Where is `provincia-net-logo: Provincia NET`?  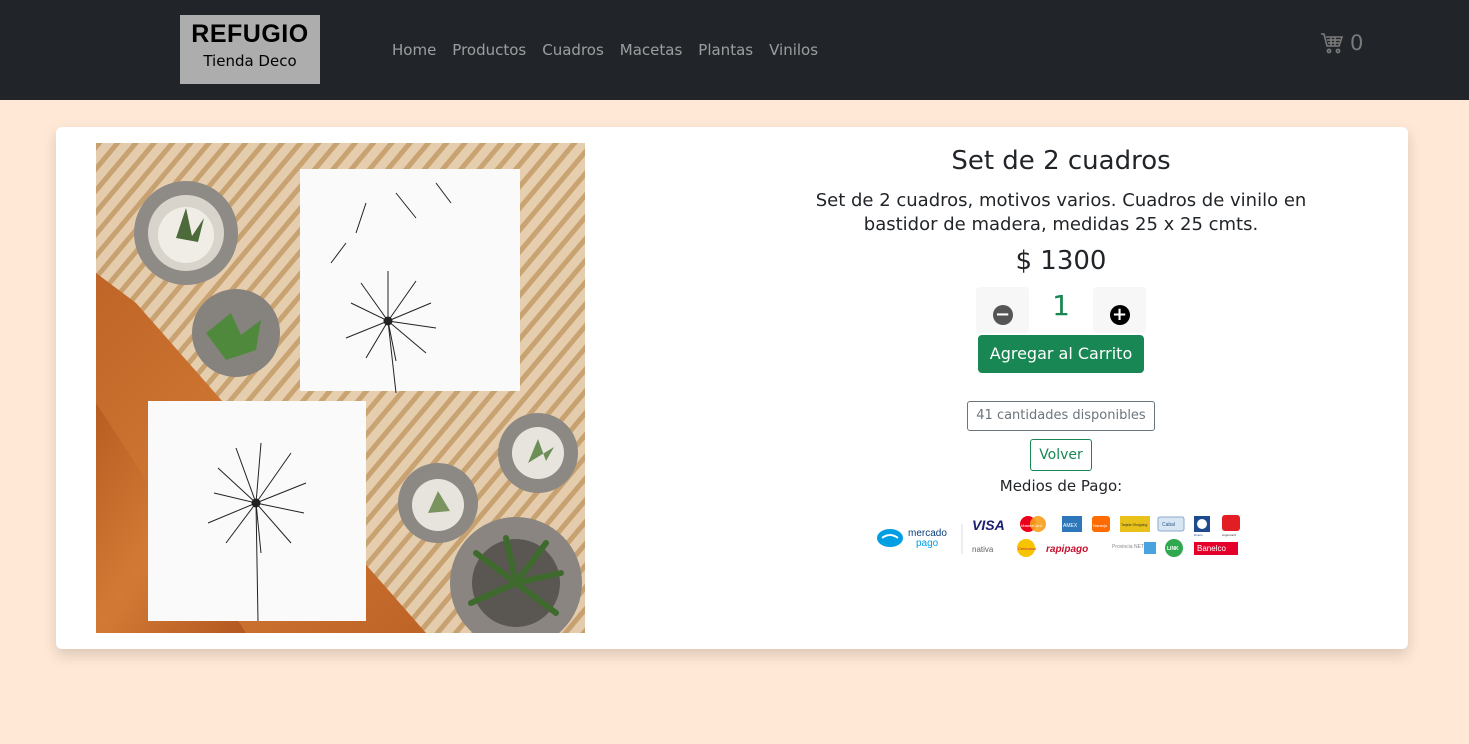 provincia-net-logo: Provincia NET is located at coordinates (1134, 548).